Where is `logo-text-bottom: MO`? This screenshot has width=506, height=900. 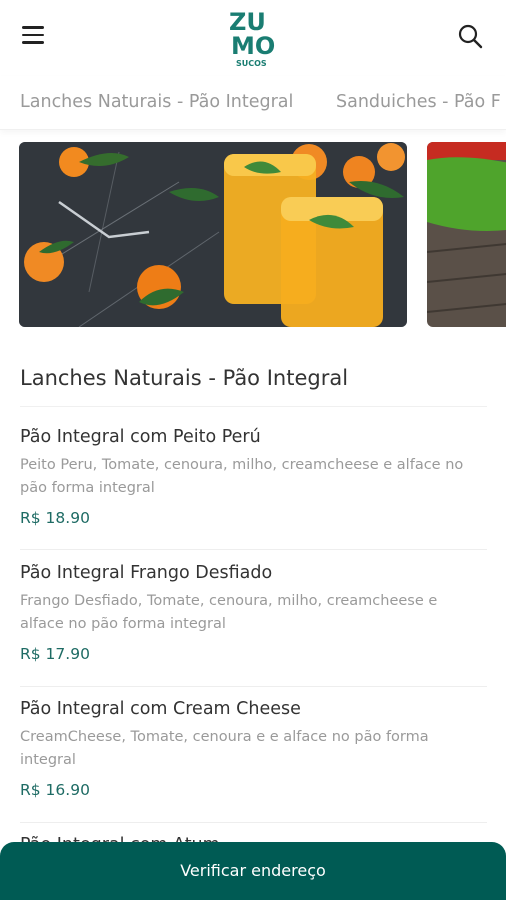
logo-text-bottom: MO is located at coordinates (253, 46).